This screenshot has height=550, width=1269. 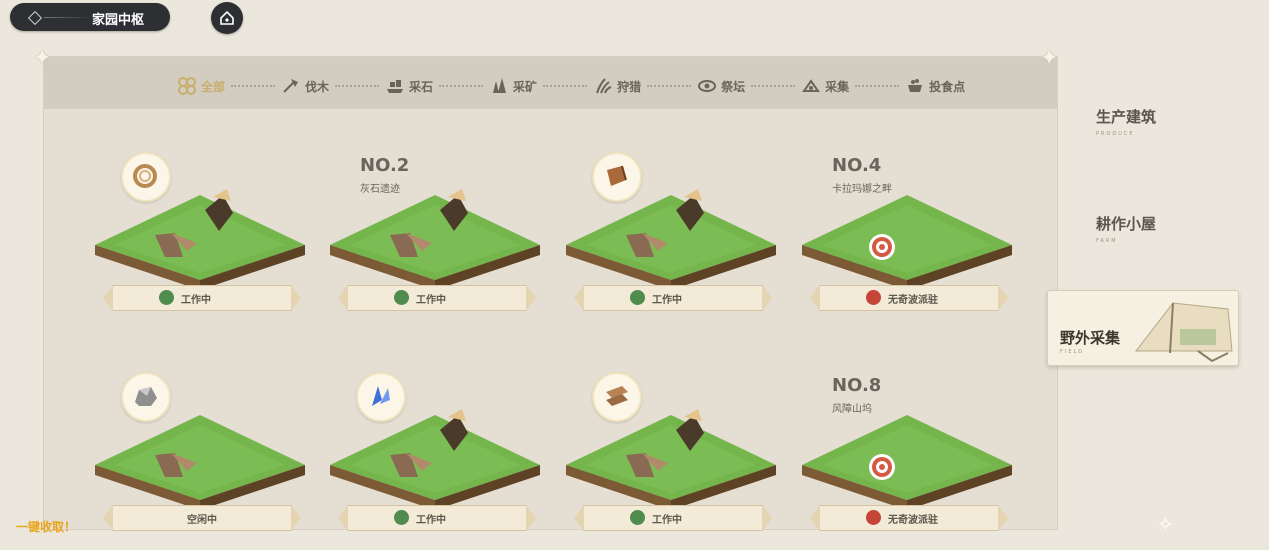 I want to click on sidebar-item-sub: FARM, so click(x=1107, y=241).